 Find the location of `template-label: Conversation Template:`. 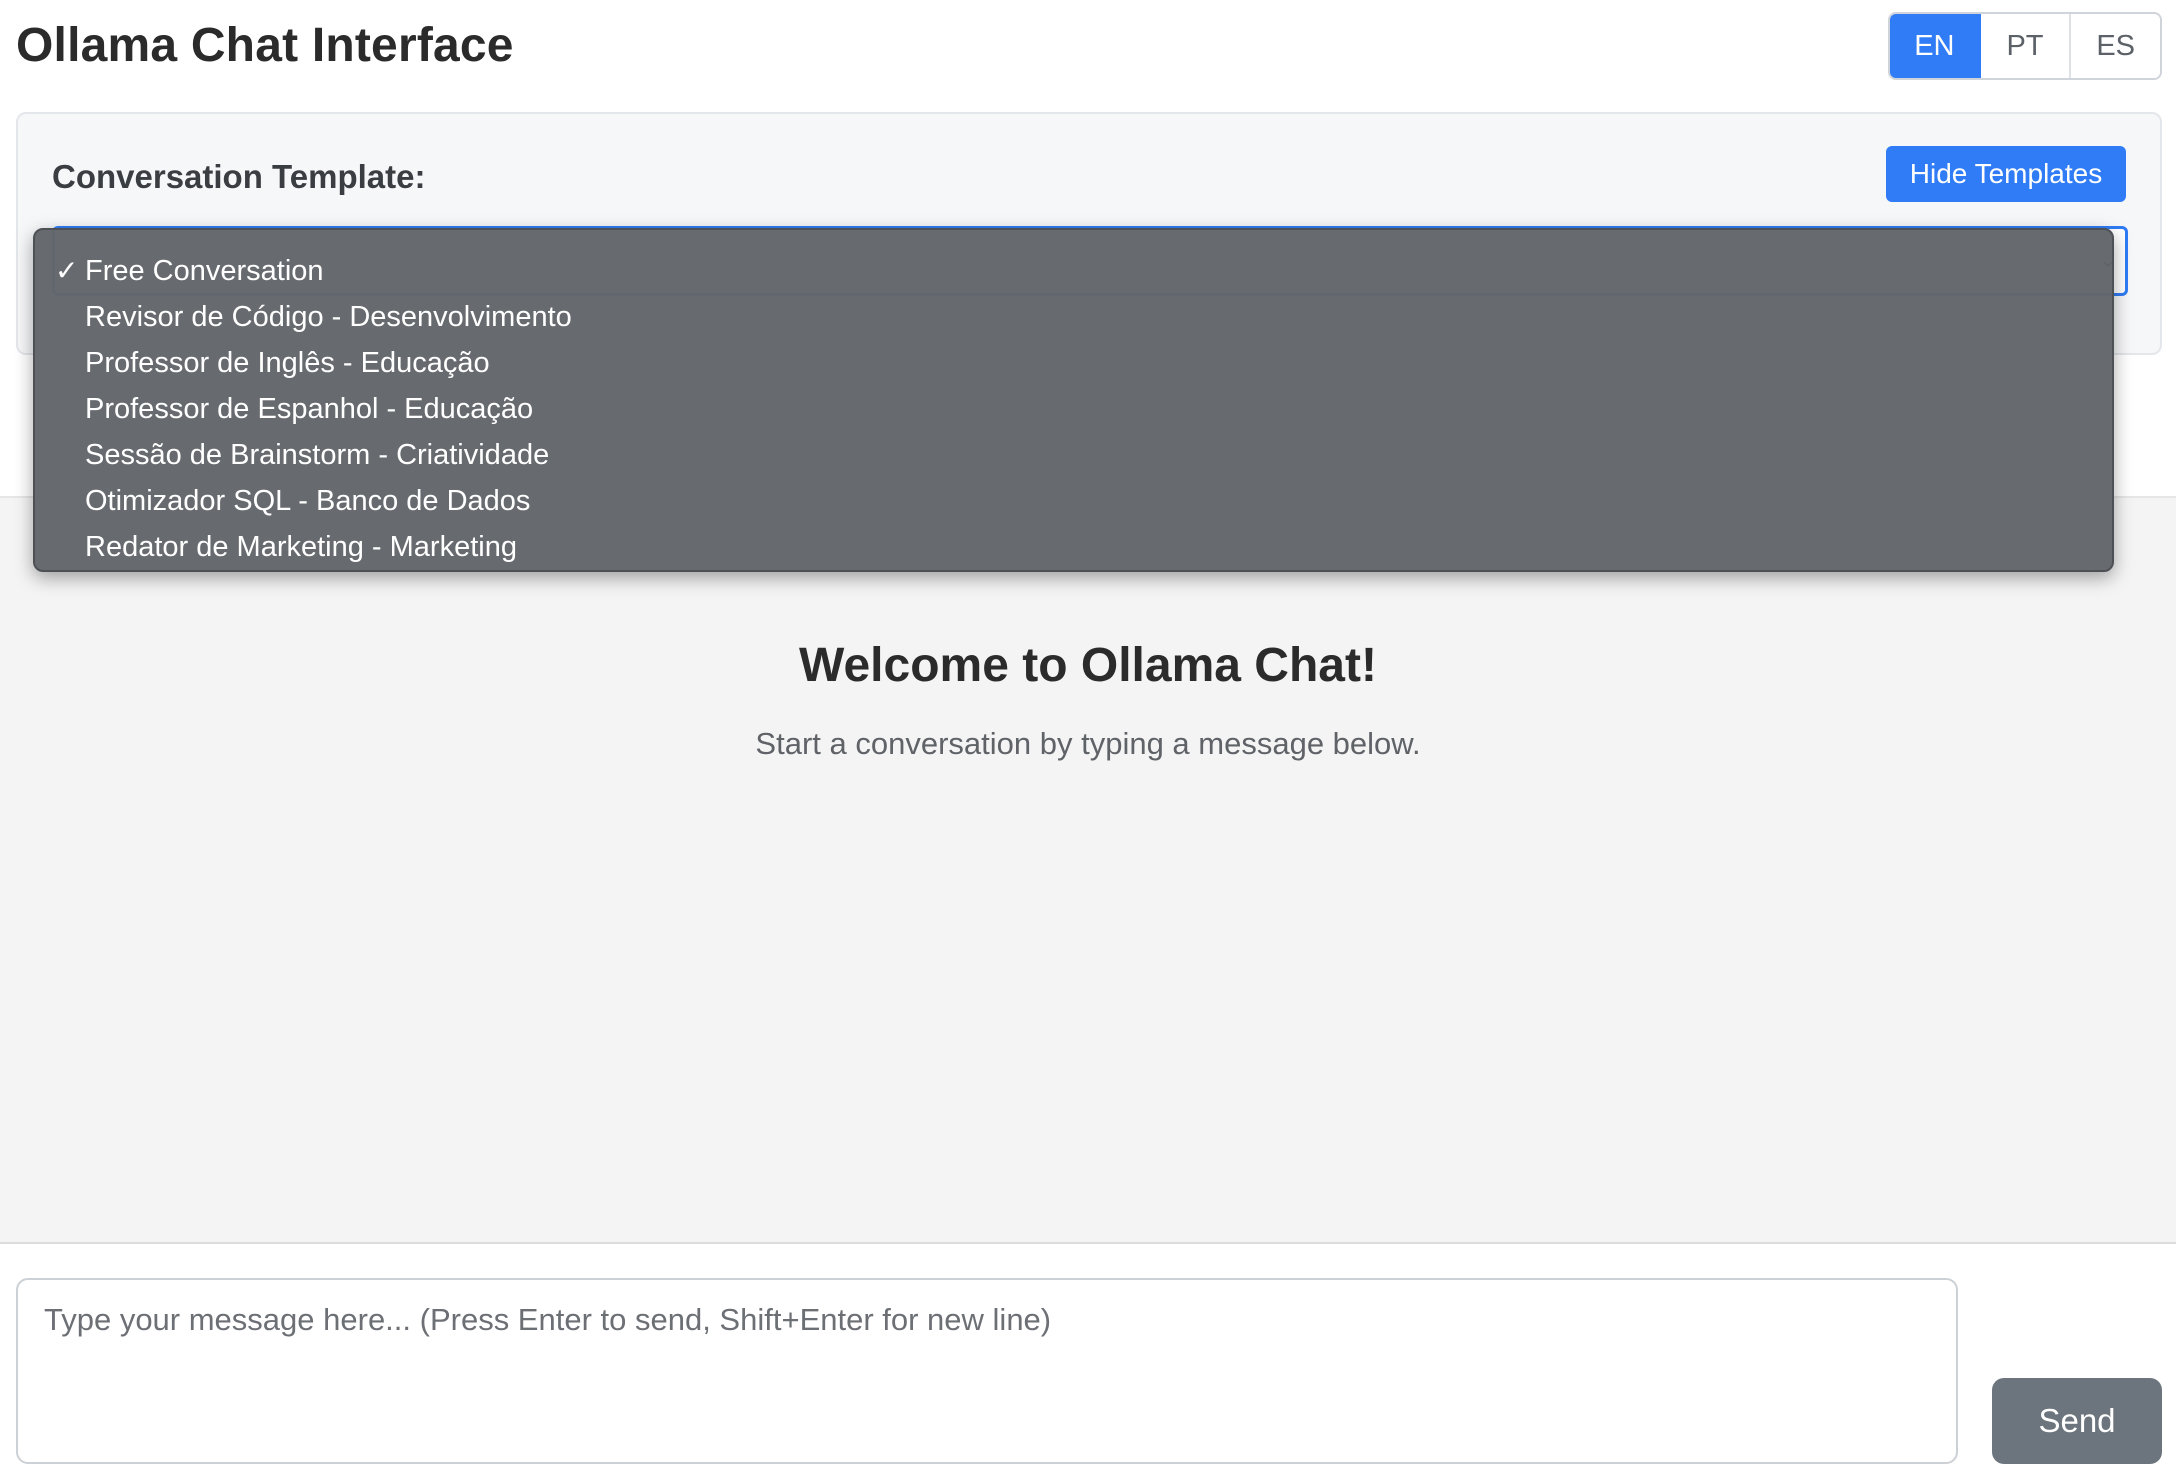

template-label: Conversation Template: is located at coordinates (239, 176).